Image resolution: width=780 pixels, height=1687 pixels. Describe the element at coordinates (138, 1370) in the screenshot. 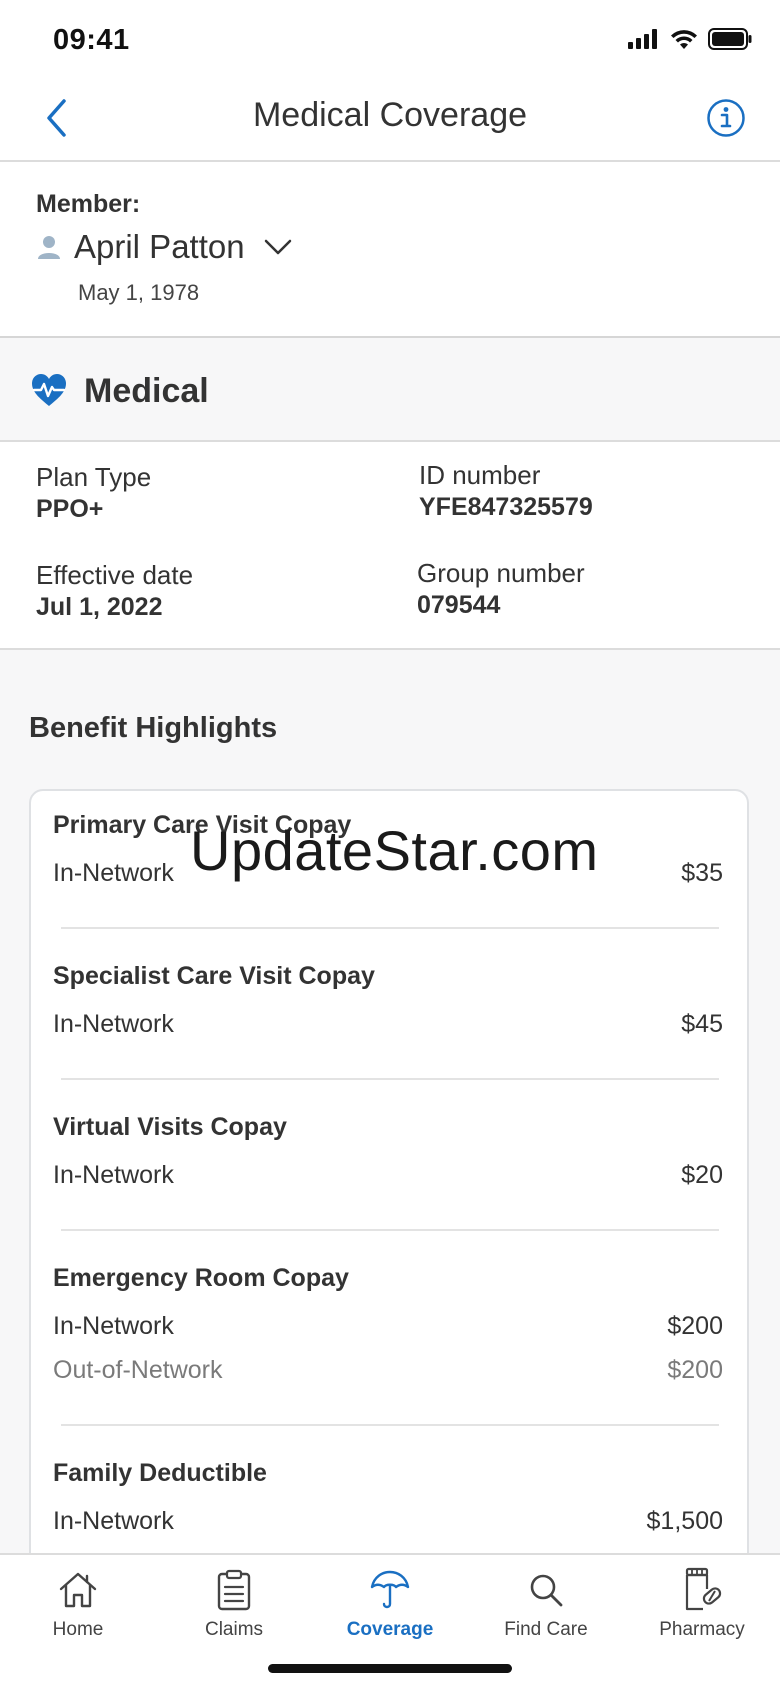

I see `network-label: Out-of-Network` at that location.